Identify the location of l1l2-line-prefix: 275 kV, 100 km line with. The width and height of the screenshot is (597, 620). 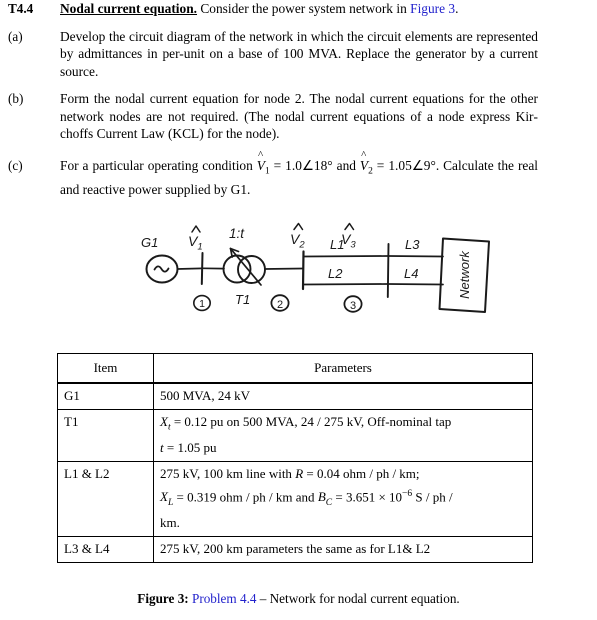
(228, 473).